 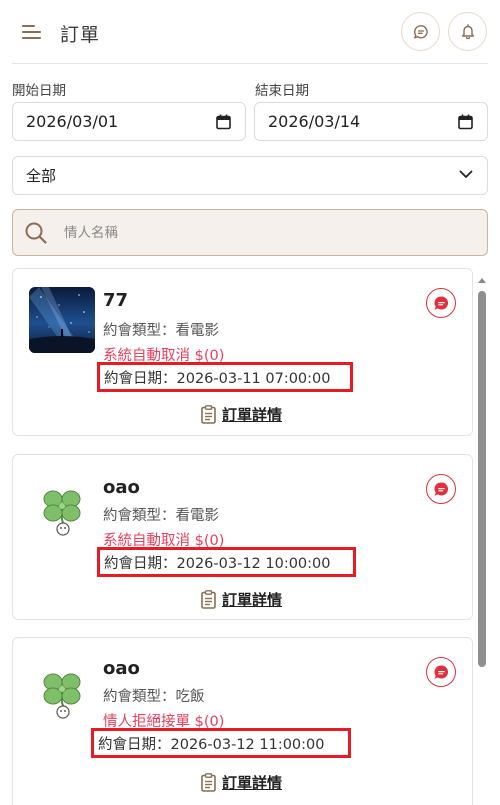 I want to click on date-time-highlight: 約會日期：2026-03-12 10:00:00, so click(x=226, y=562).